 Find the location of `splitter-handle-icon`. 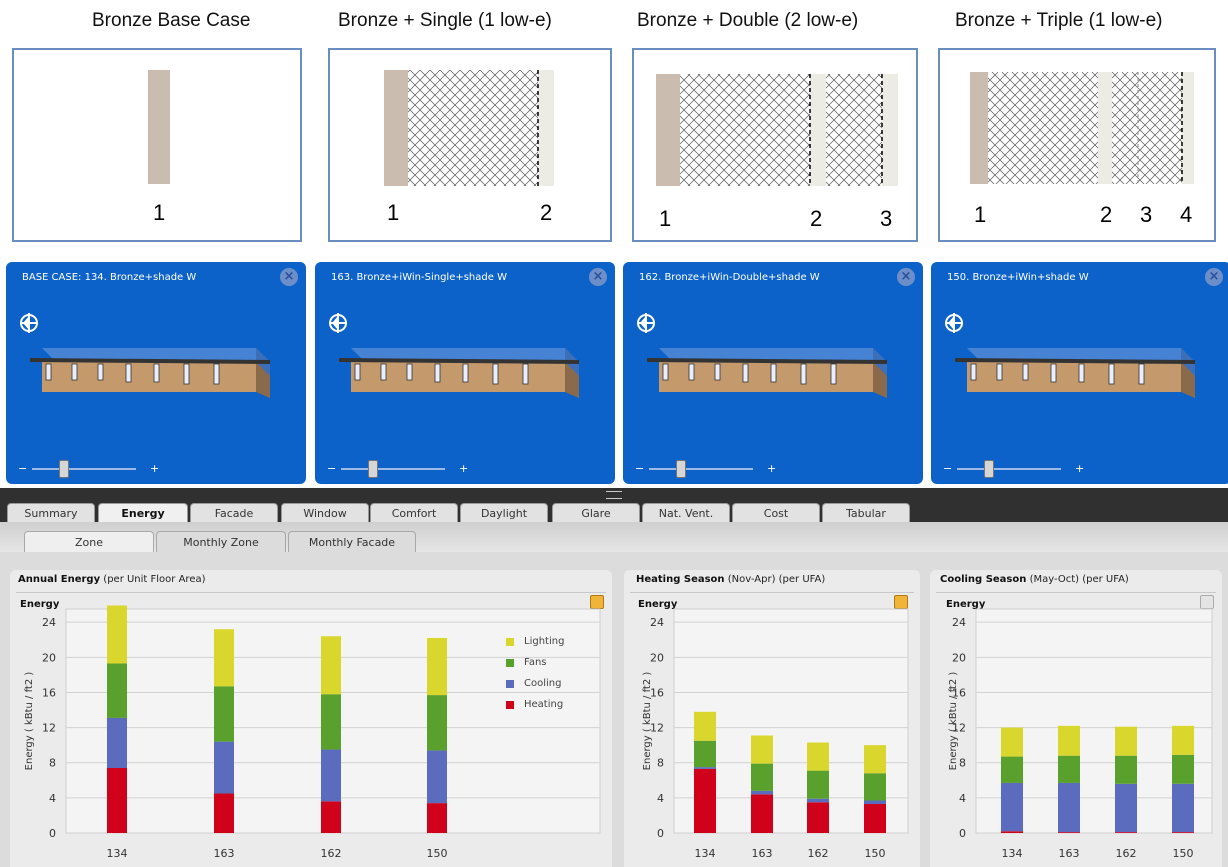

splitter-handle-icon is located at coordinates (614, 495).